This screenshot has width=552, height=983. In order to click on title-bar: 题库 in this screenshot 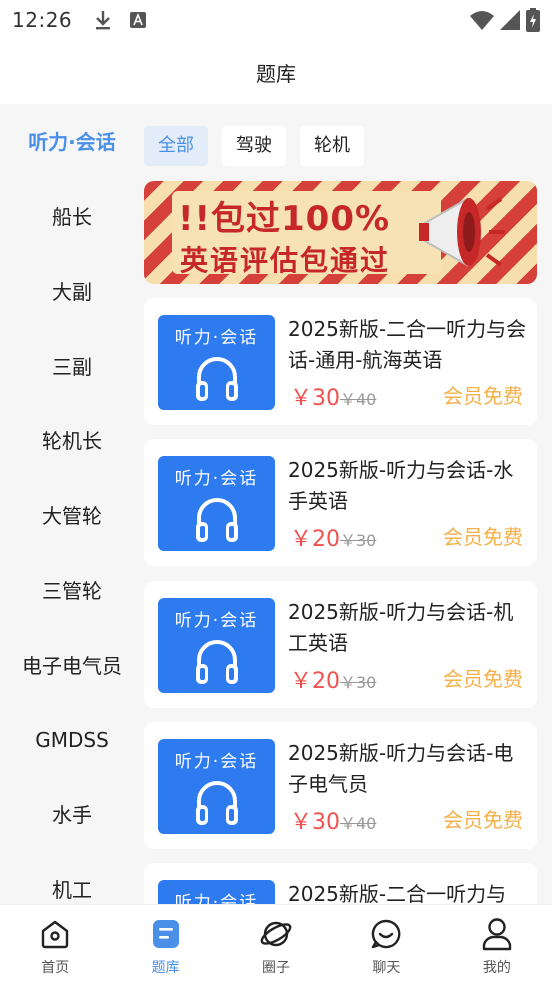, I will do `click(276, 72)`.